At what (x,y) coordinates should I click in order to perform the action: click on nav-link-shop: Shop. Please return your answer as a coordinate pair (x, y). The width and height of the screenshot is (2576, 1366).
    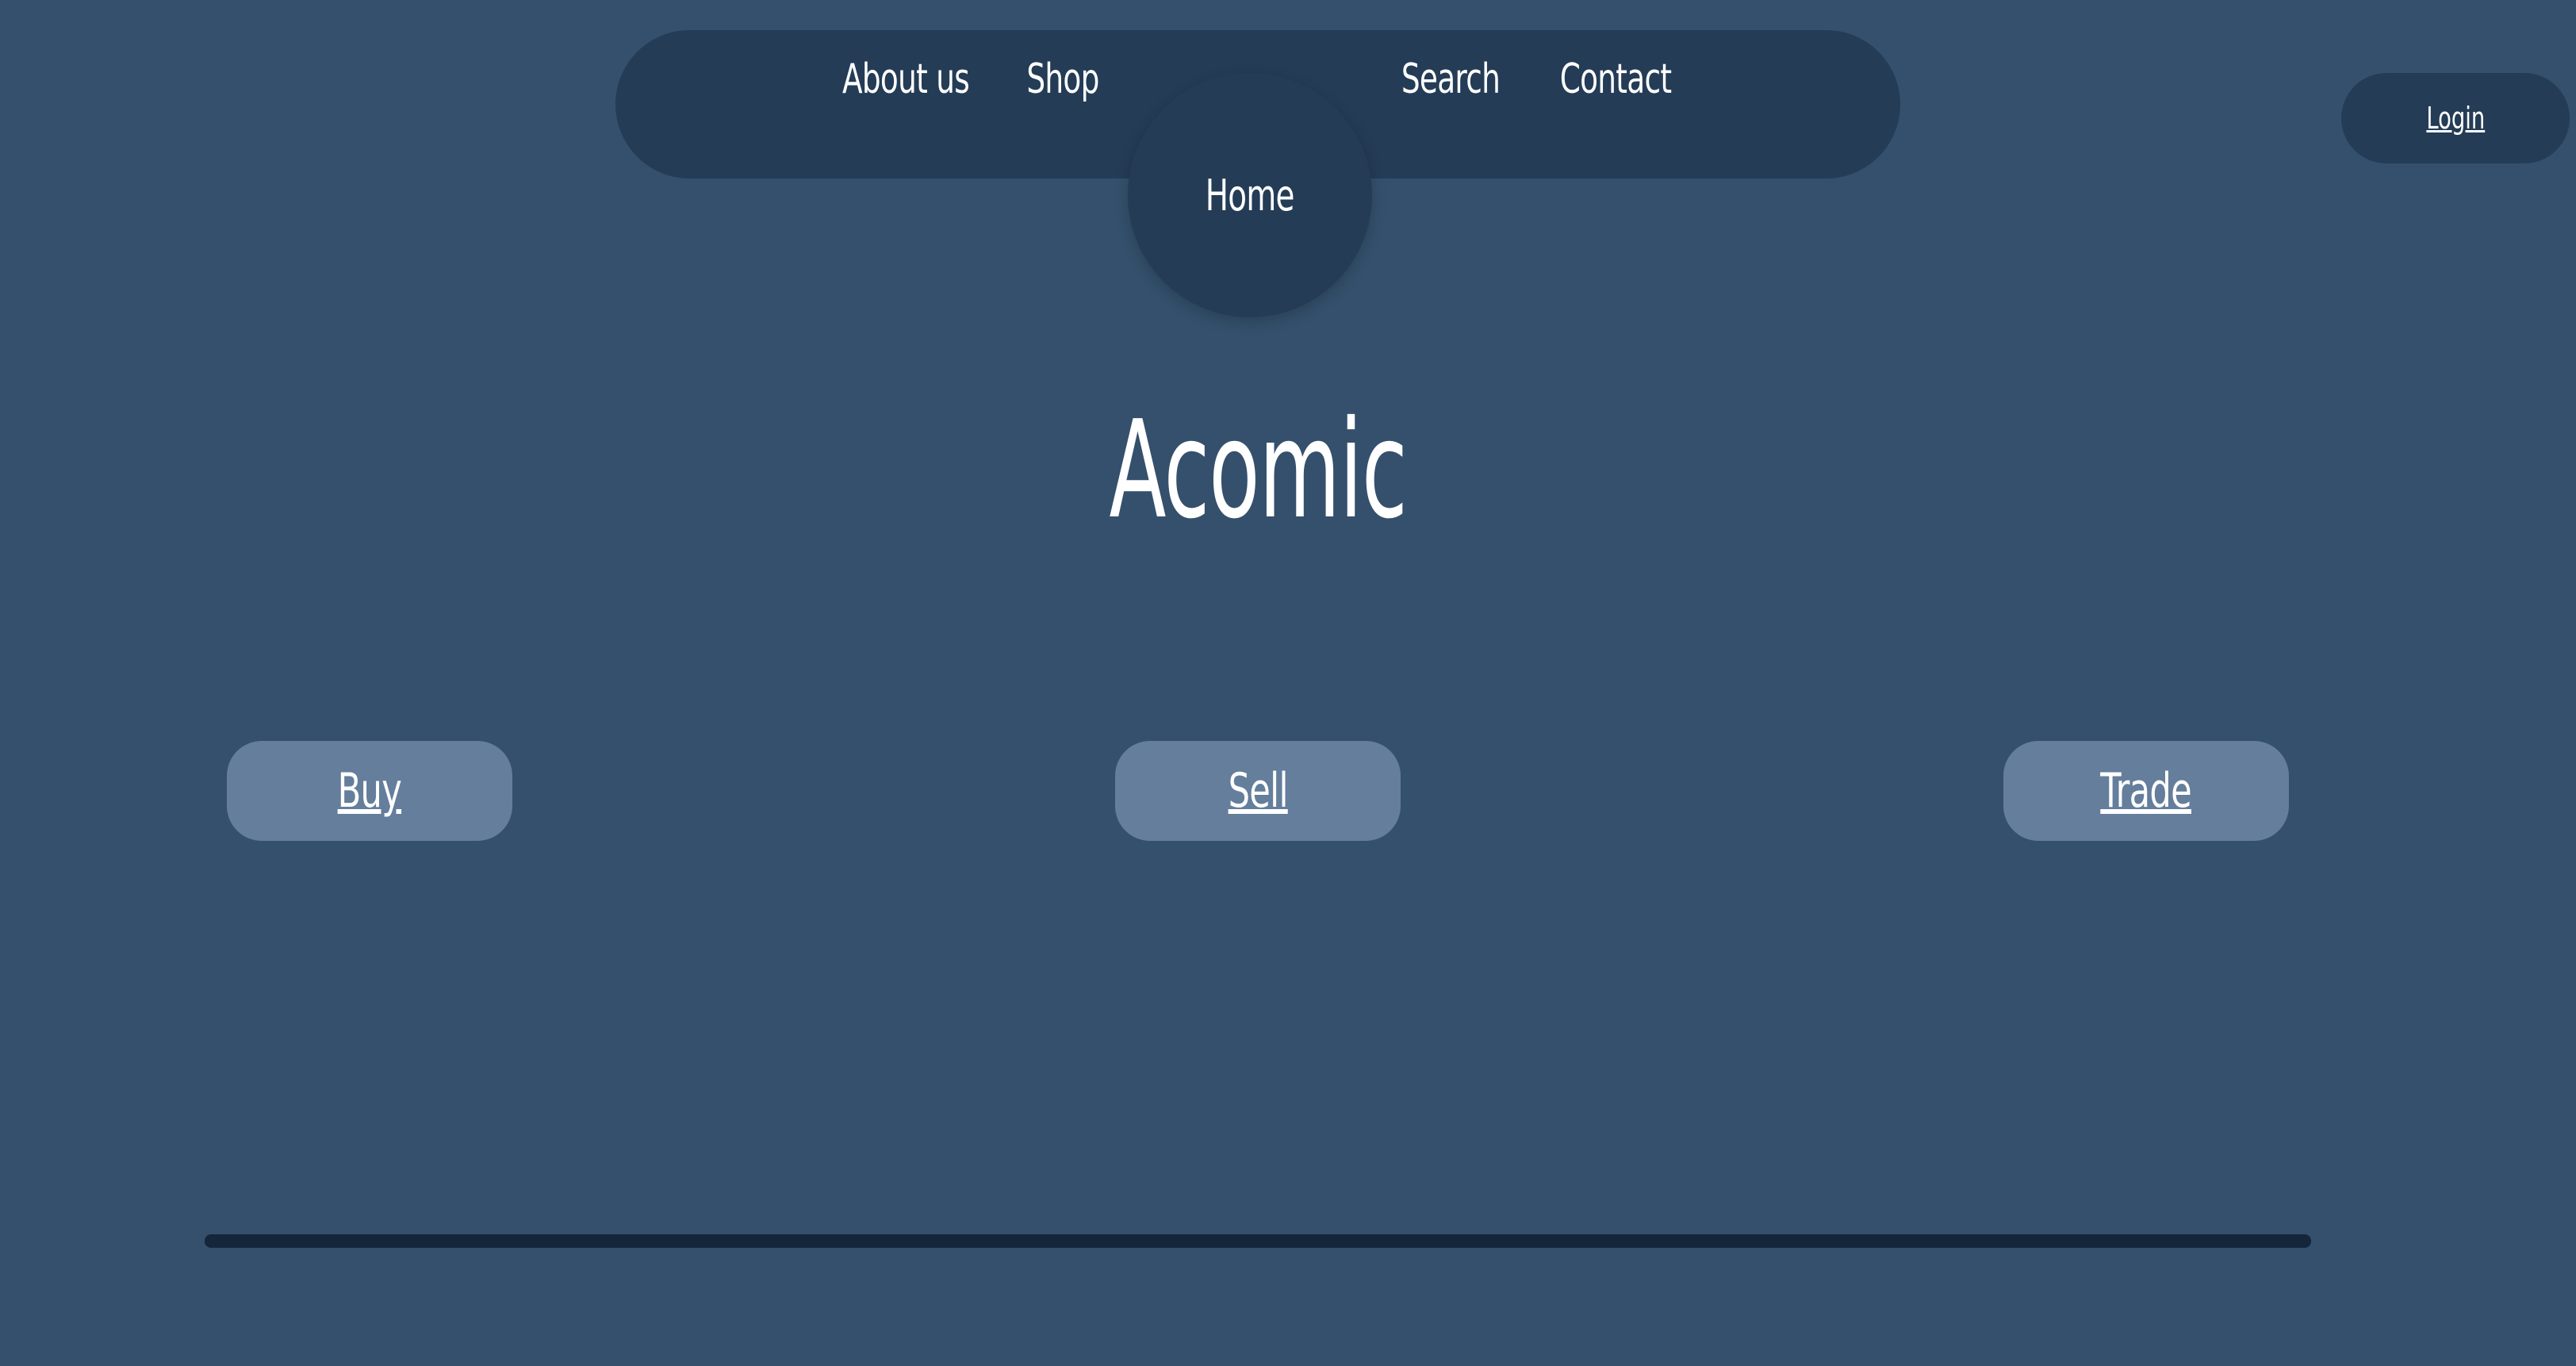
    Looking at the image, I should click on (1063, 79).